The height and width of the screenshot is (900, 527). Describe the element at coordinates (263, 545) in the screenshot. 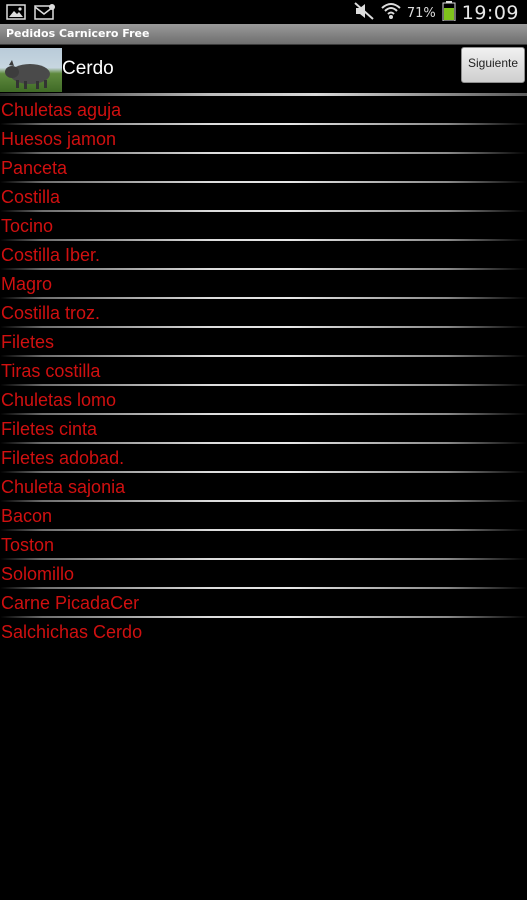

I see `list-item: Toston` at that location.